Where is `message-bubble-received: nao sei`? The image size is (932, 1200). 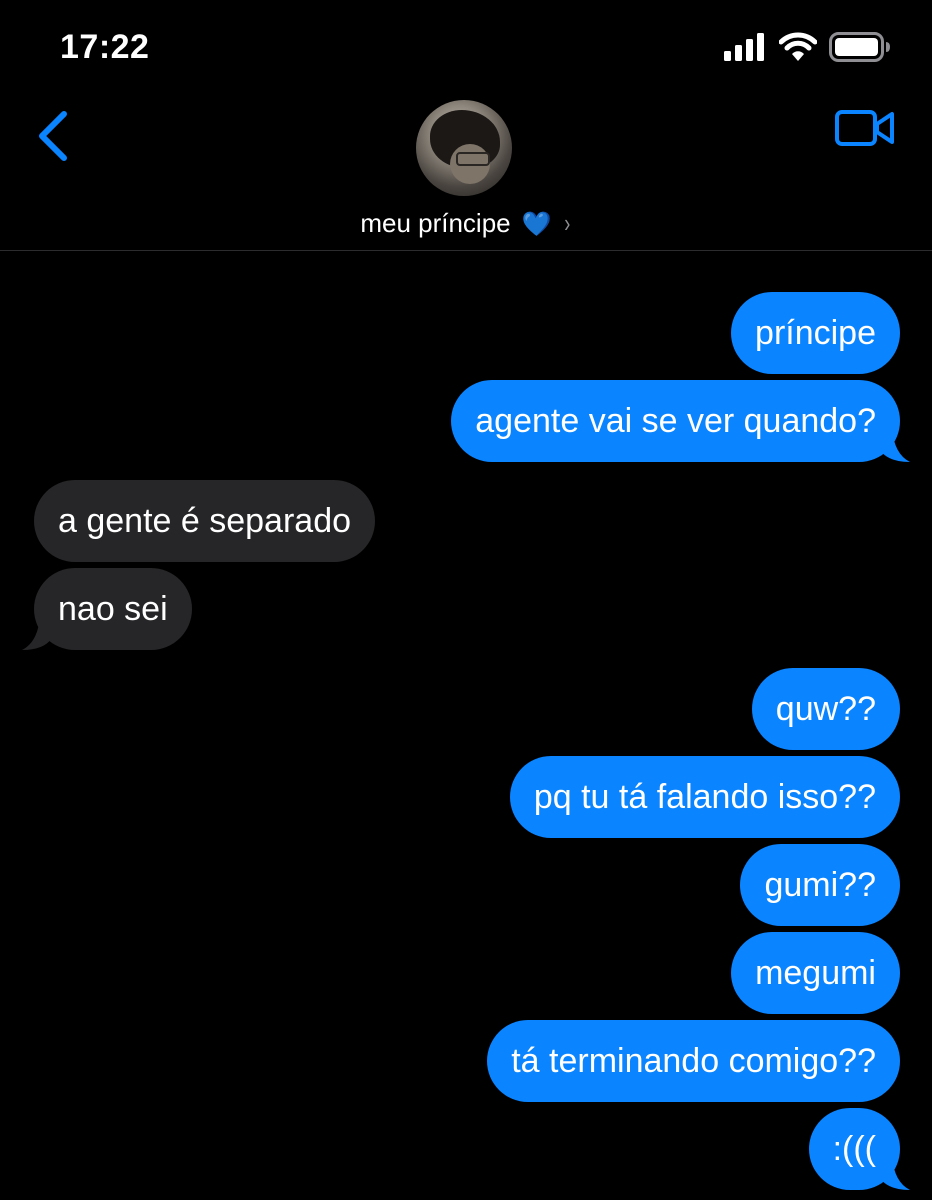
message-bubble-received: nao sei is located at coordinates (113, 609).